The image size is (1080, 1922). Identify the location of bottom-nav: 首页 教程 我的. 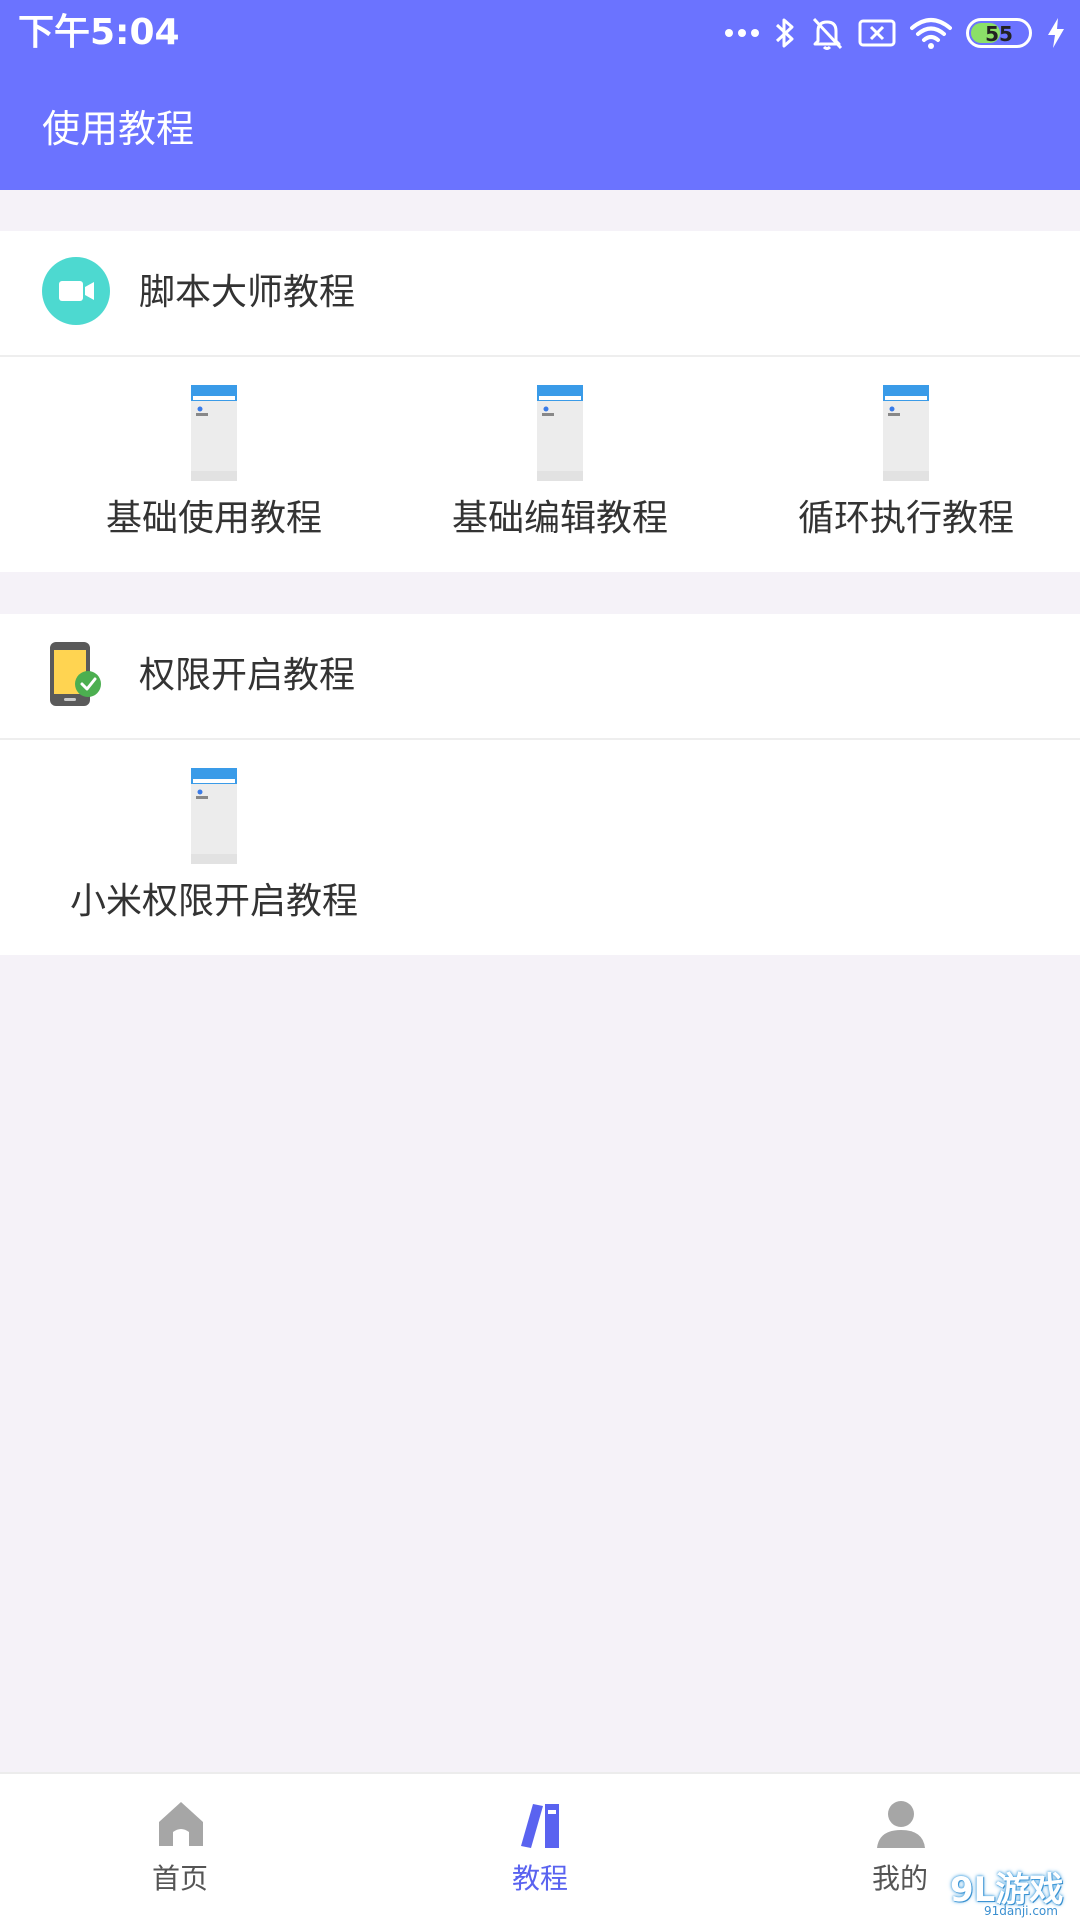
(540, 1847).